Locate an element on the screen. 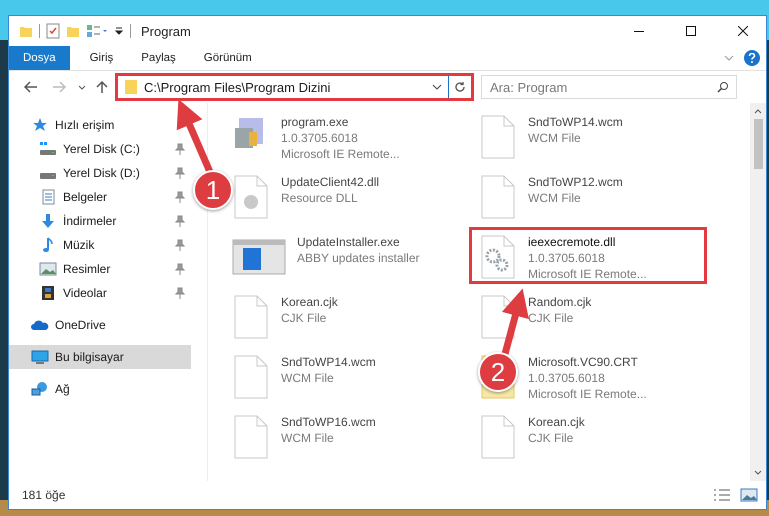 Image resolution: width=769 pixels, height=516 pixels. ribbon-tab: Giriş is located at coordinates (102, 58).